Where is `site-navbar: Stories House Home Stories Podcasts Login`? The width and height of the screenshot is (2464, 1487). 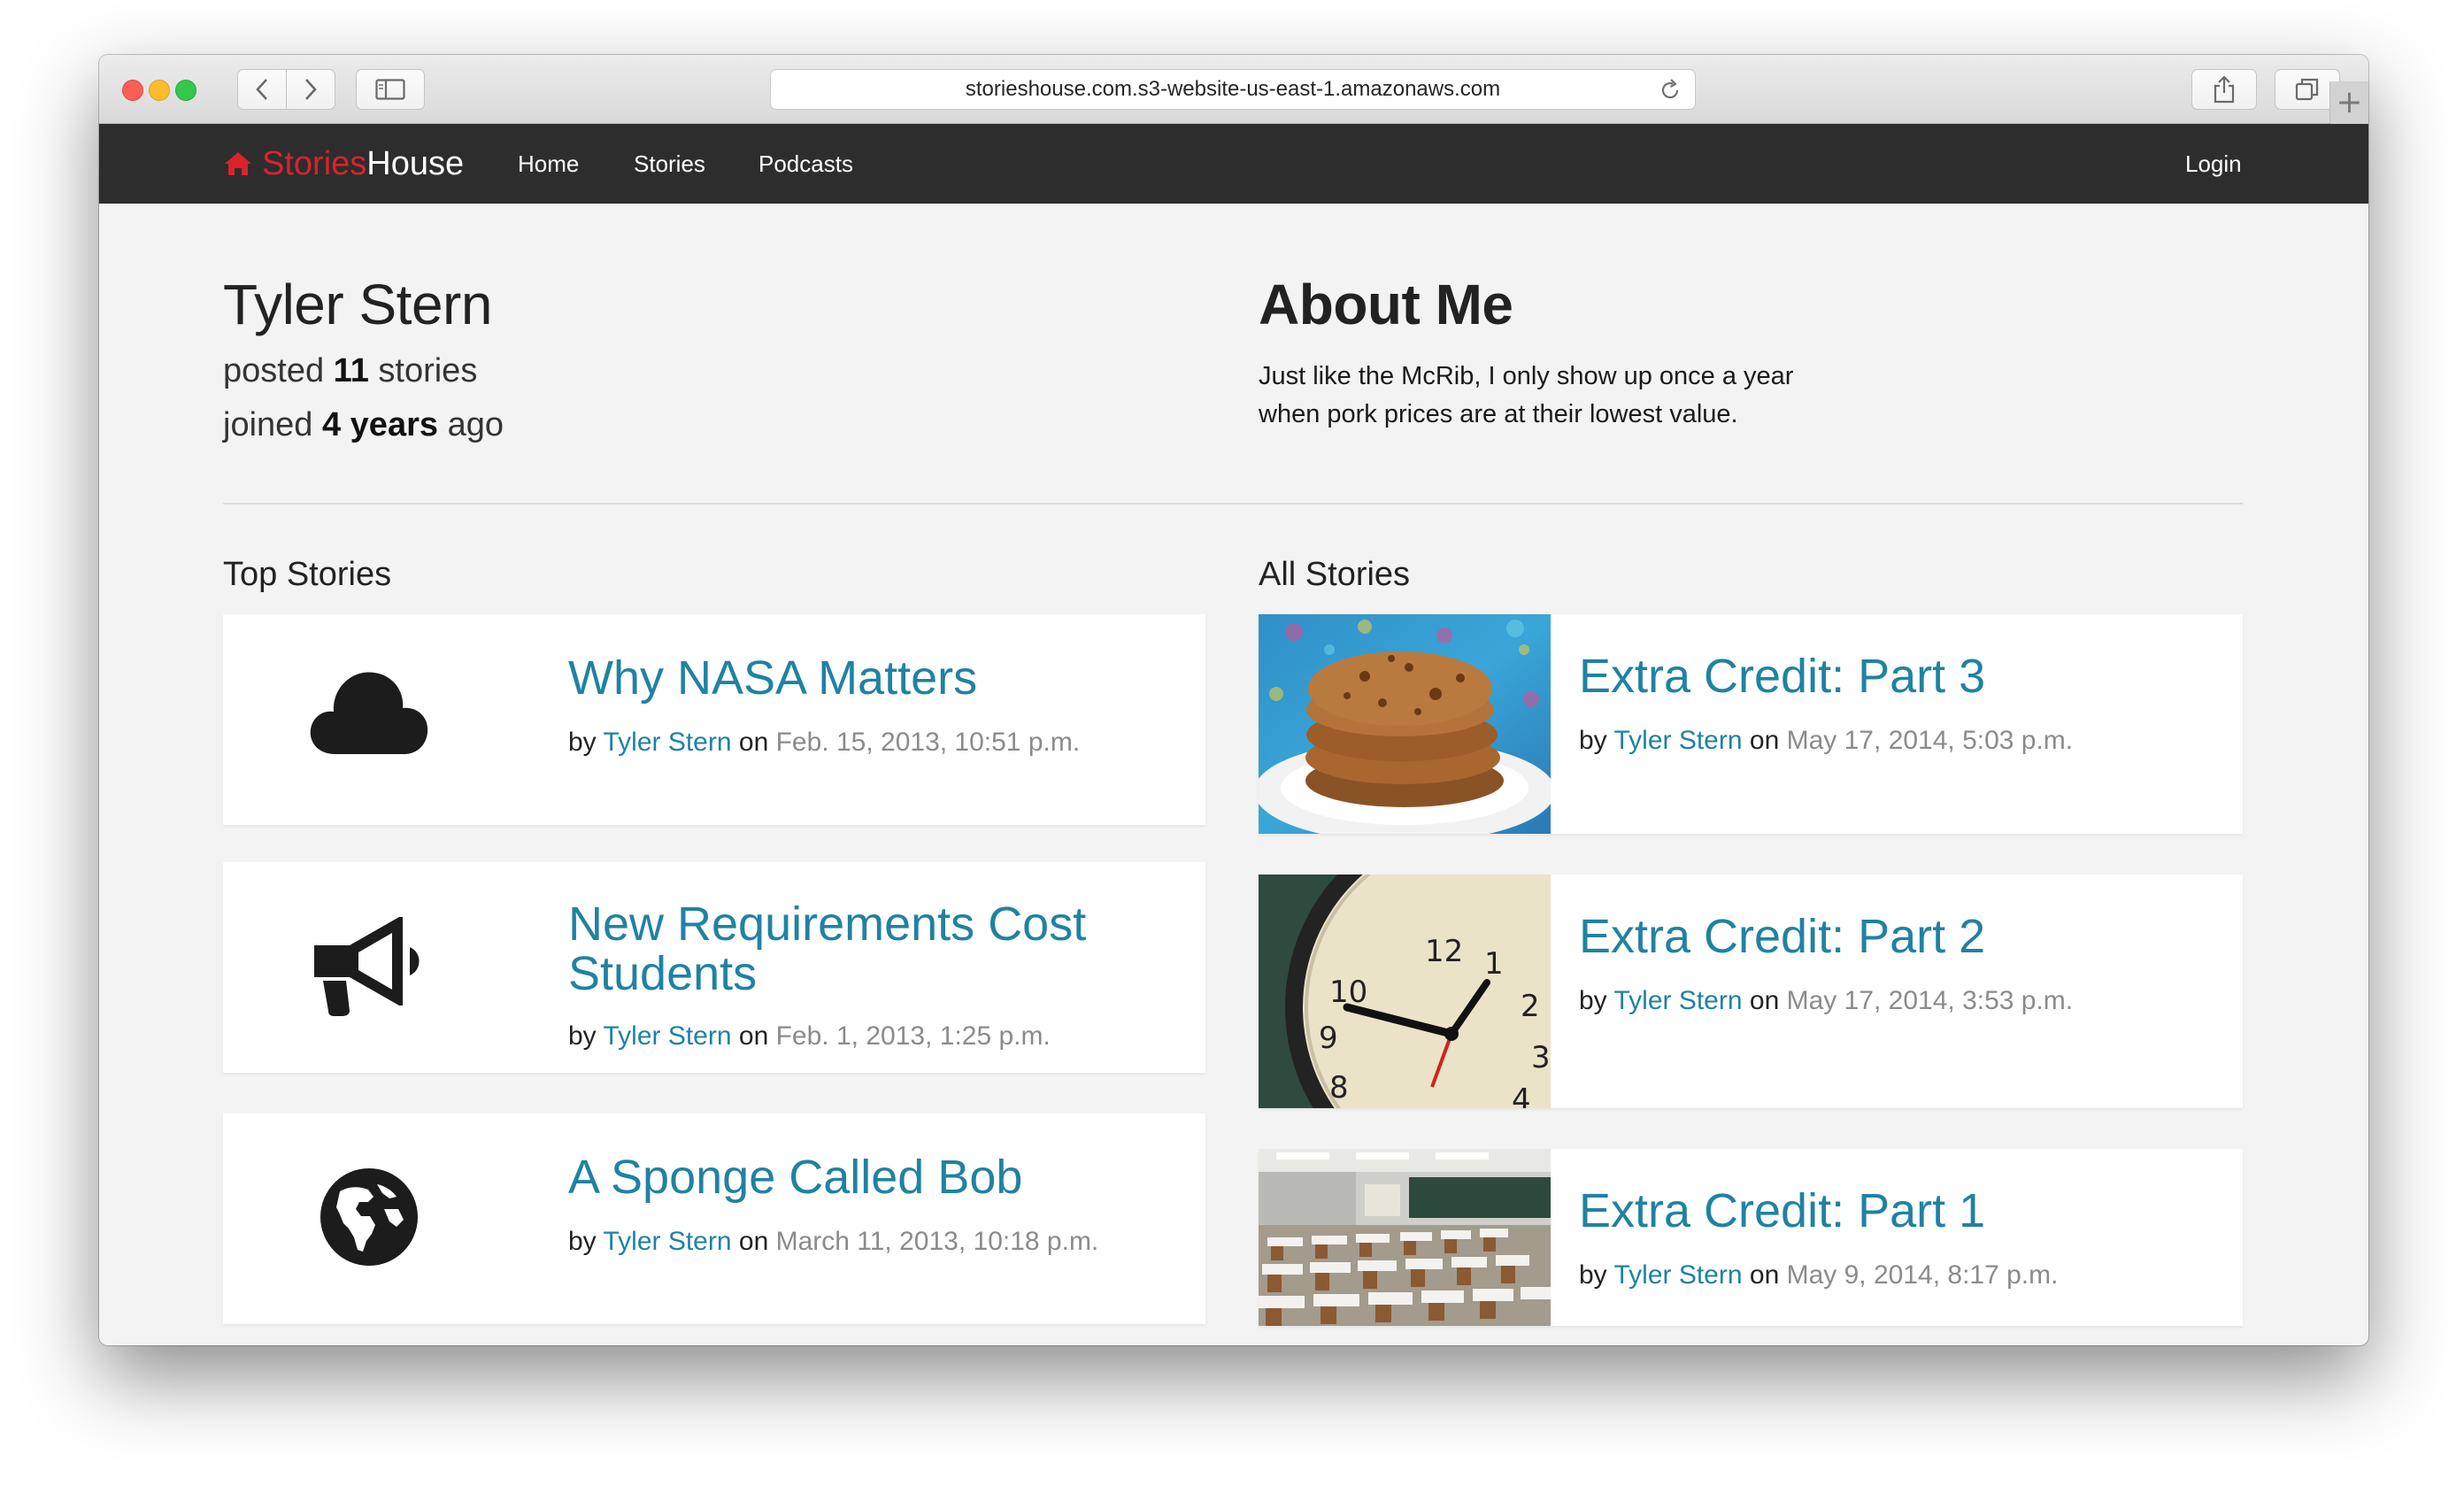 site-navbar: Stories House Home Stories Podcasts Login is located at coordinates (1233, 164).